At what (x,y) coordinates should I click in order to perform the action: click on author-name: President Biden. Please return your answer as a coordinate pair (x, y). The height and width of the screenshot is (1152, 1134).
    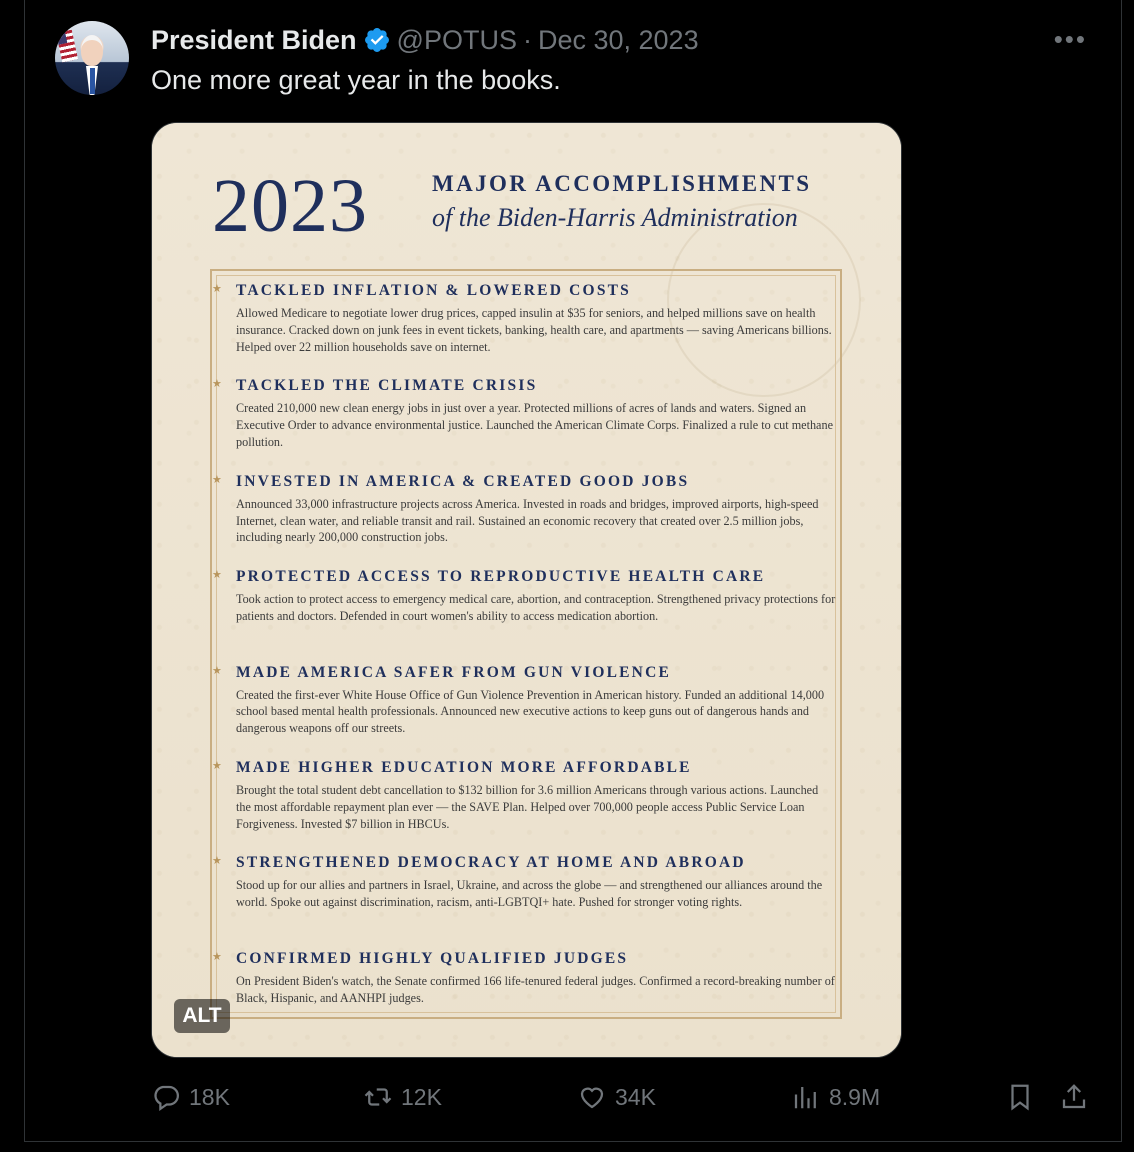
    Looking at the image, I should click on (254, 40).